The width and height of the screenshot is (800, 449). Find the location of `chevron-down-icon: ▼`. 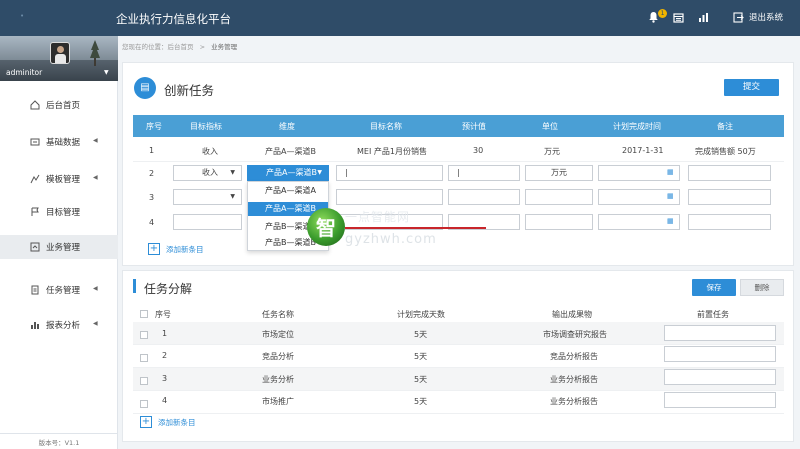

chevron-down-icon: ▼ is located at coordinates (106, 72).